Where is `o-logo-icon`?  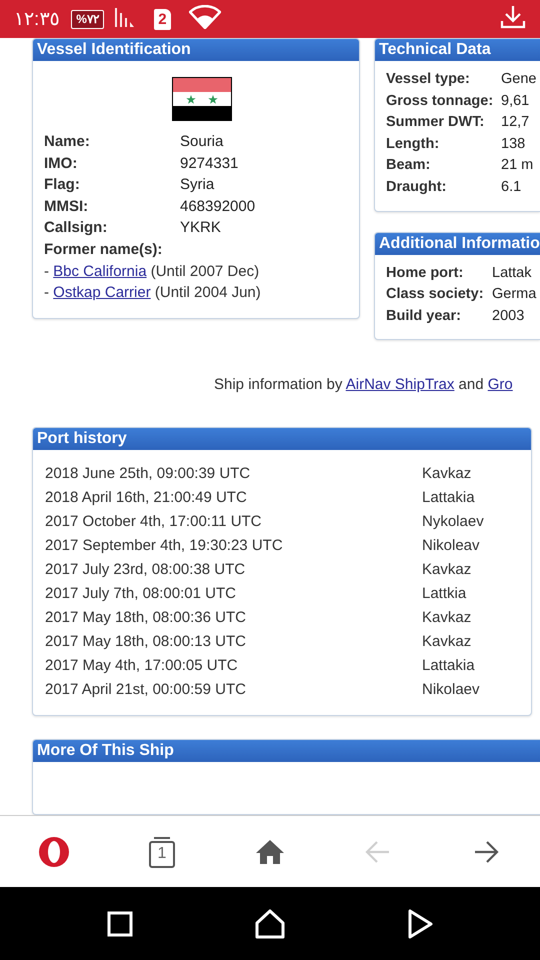 o-logo-icon is located at coordinates (54, 852).